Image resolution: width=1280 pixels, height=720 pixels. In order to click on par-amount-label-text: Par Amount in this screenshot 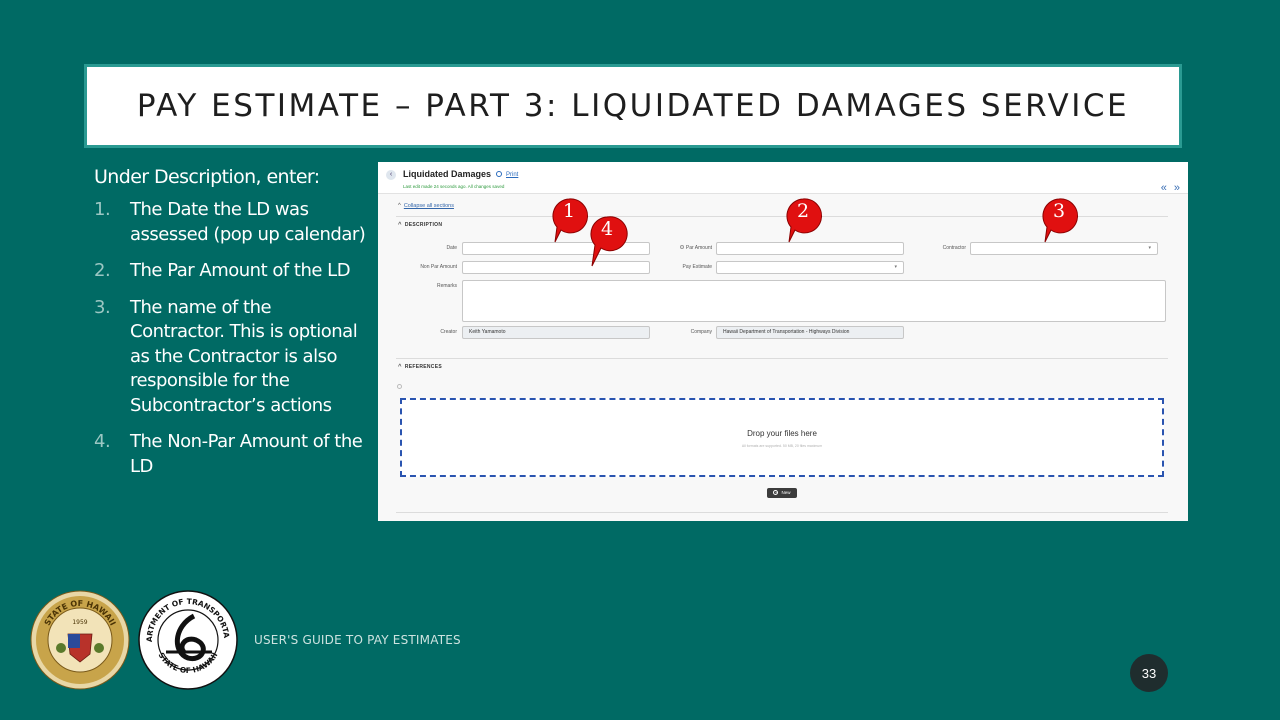, I will do `click(698, 248)`.